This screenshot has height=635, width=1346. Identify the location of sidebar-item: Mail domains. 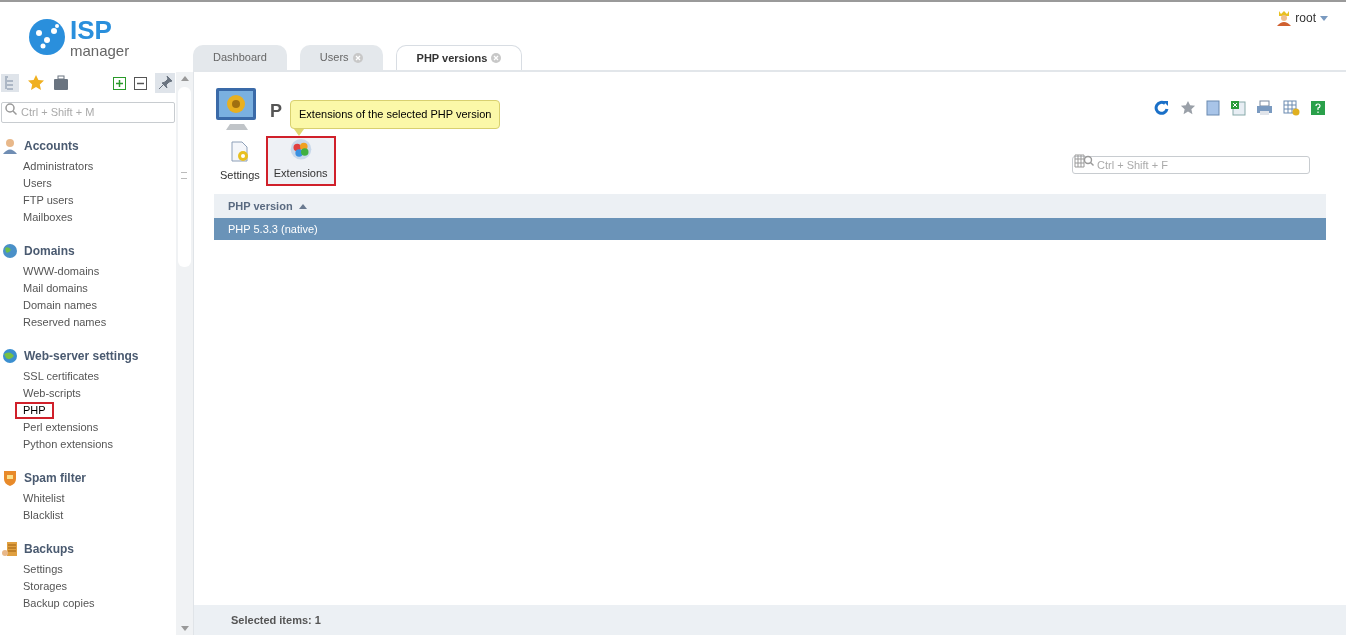
(55, 288).